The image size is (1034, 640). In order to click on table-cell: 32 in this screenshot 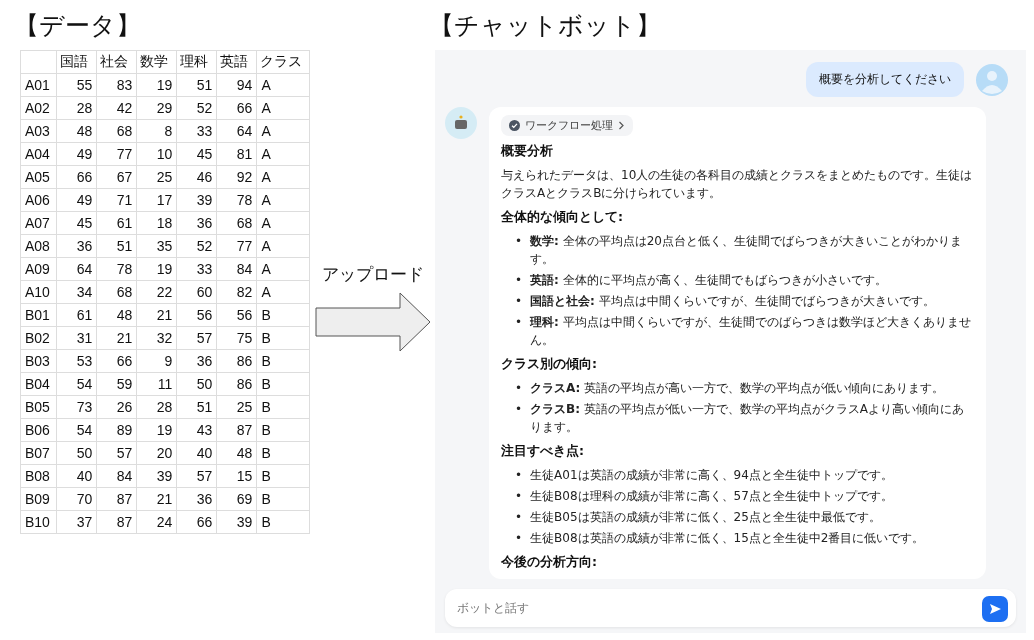, I will do `click(156, 338)`.